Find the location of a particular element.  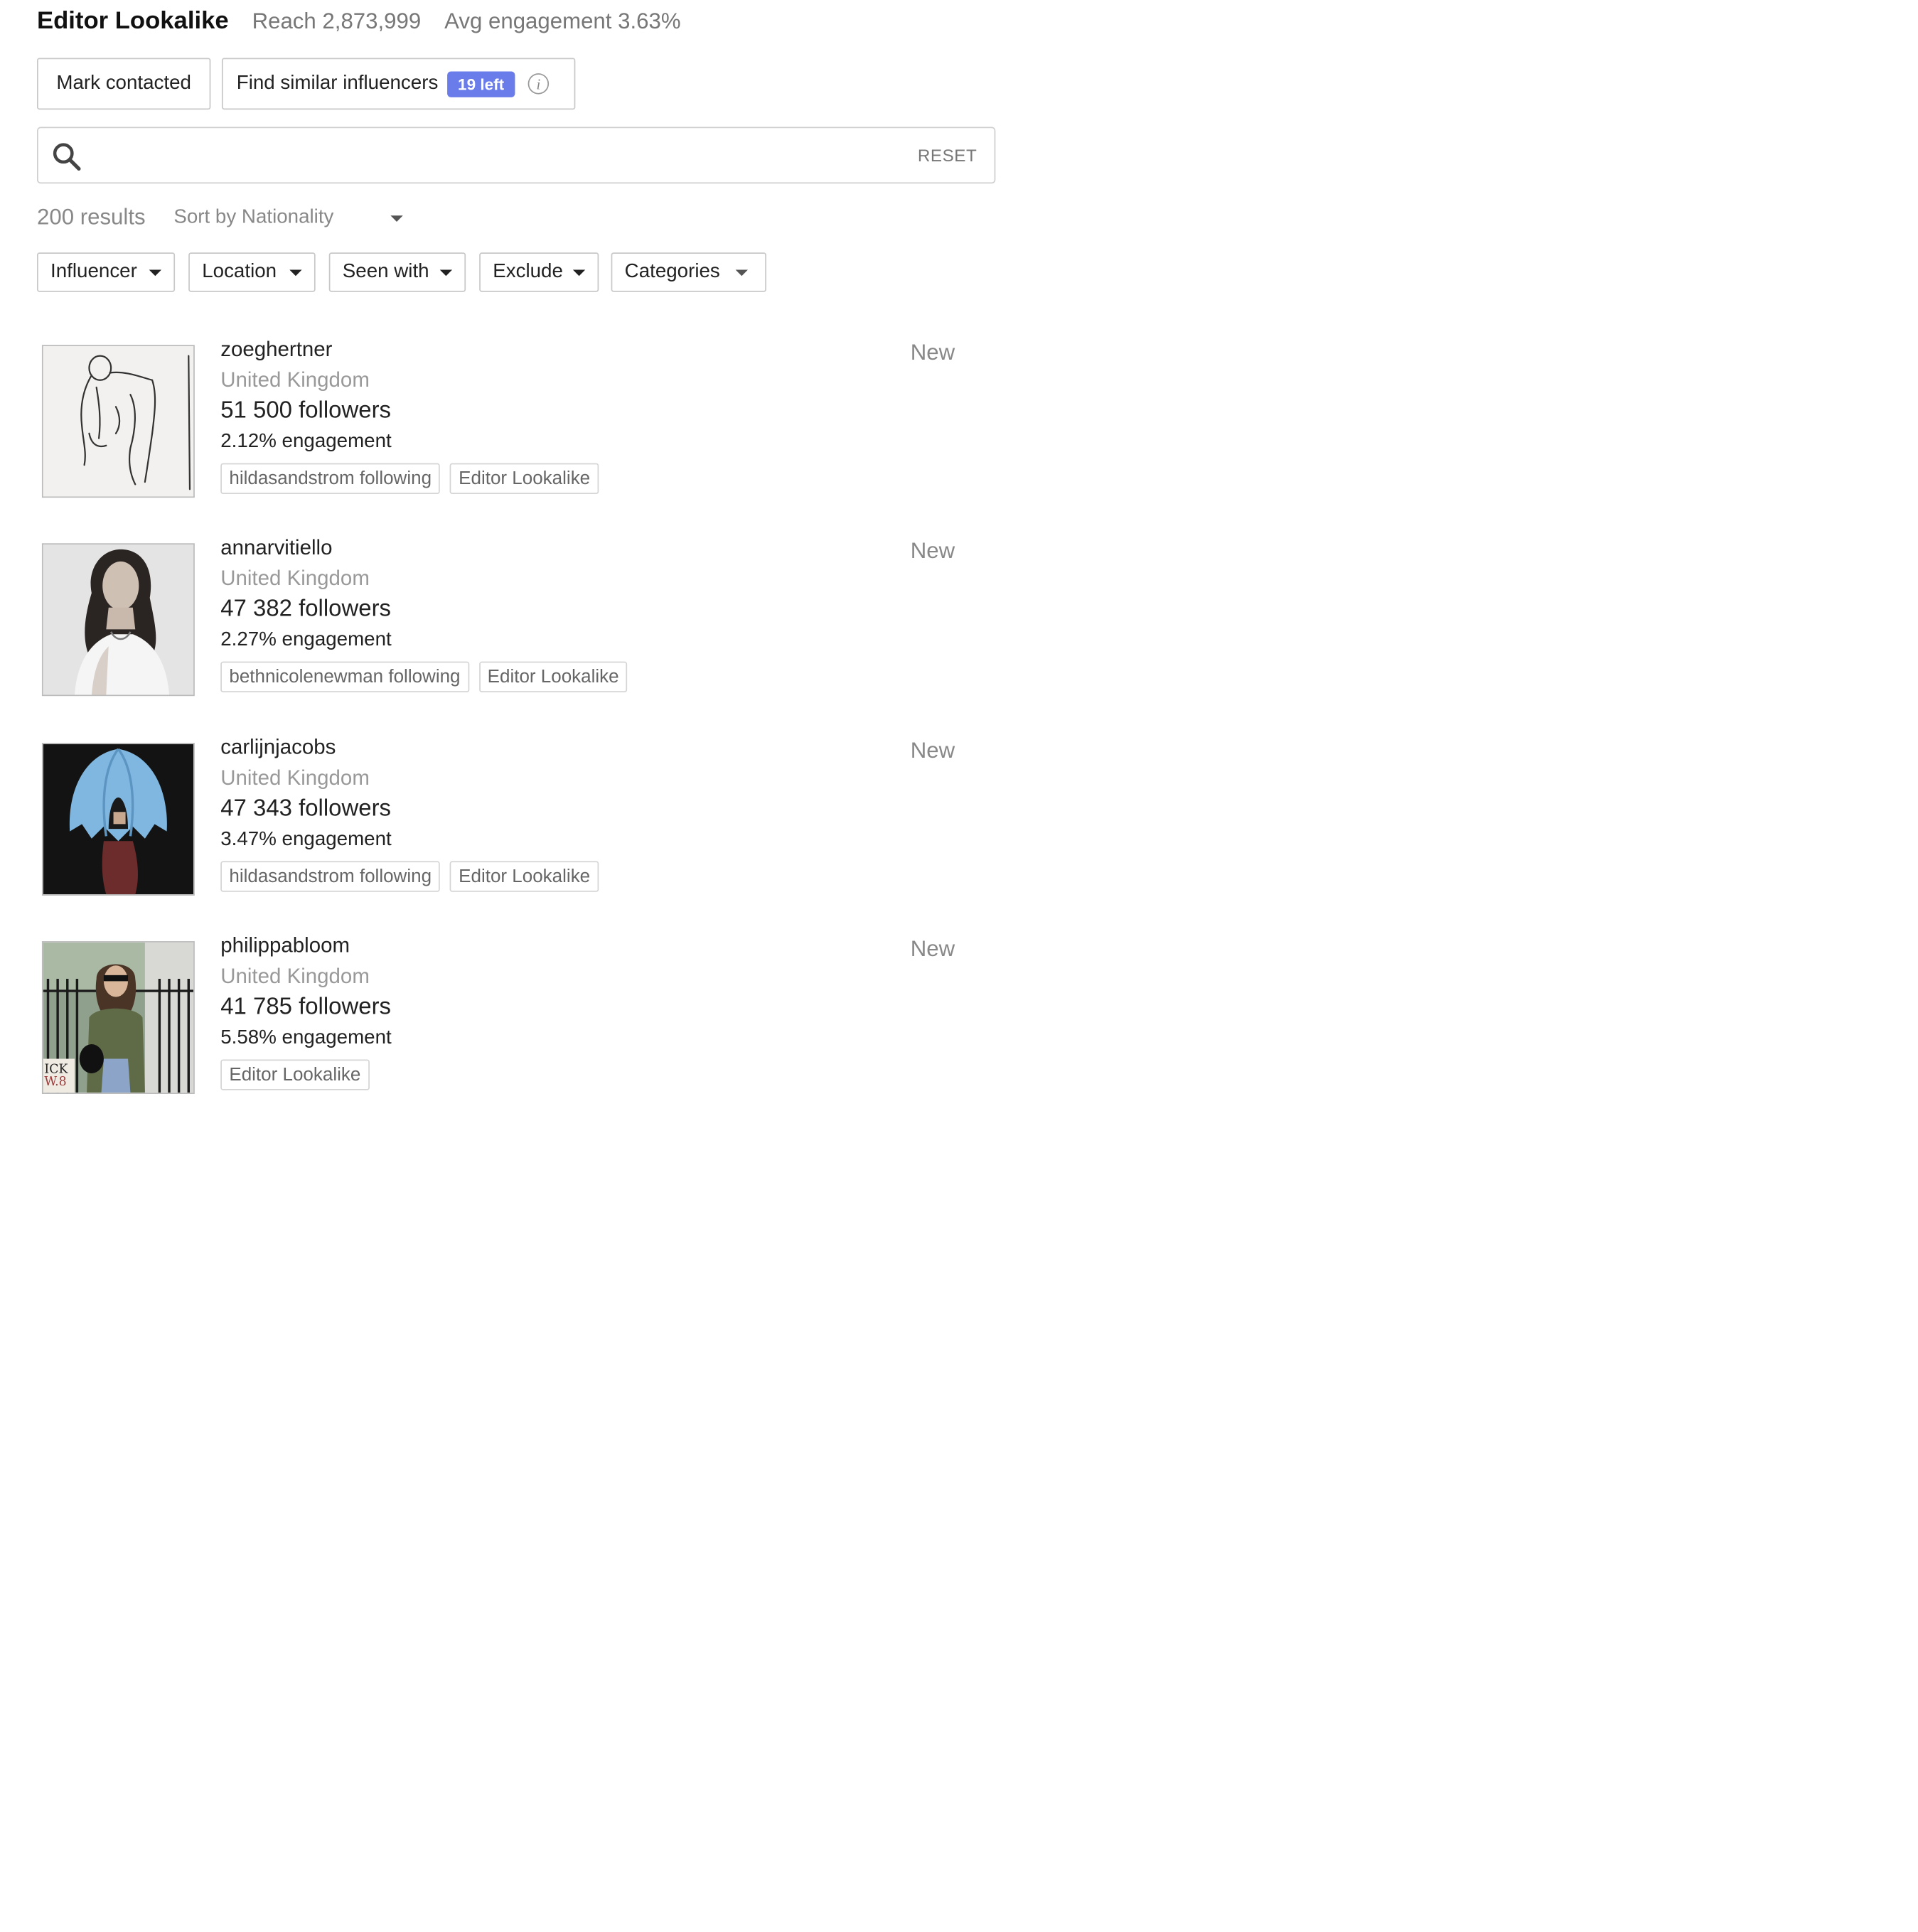

sort-dropdown: Sort by Nationality is located at coordinates (288, 218).